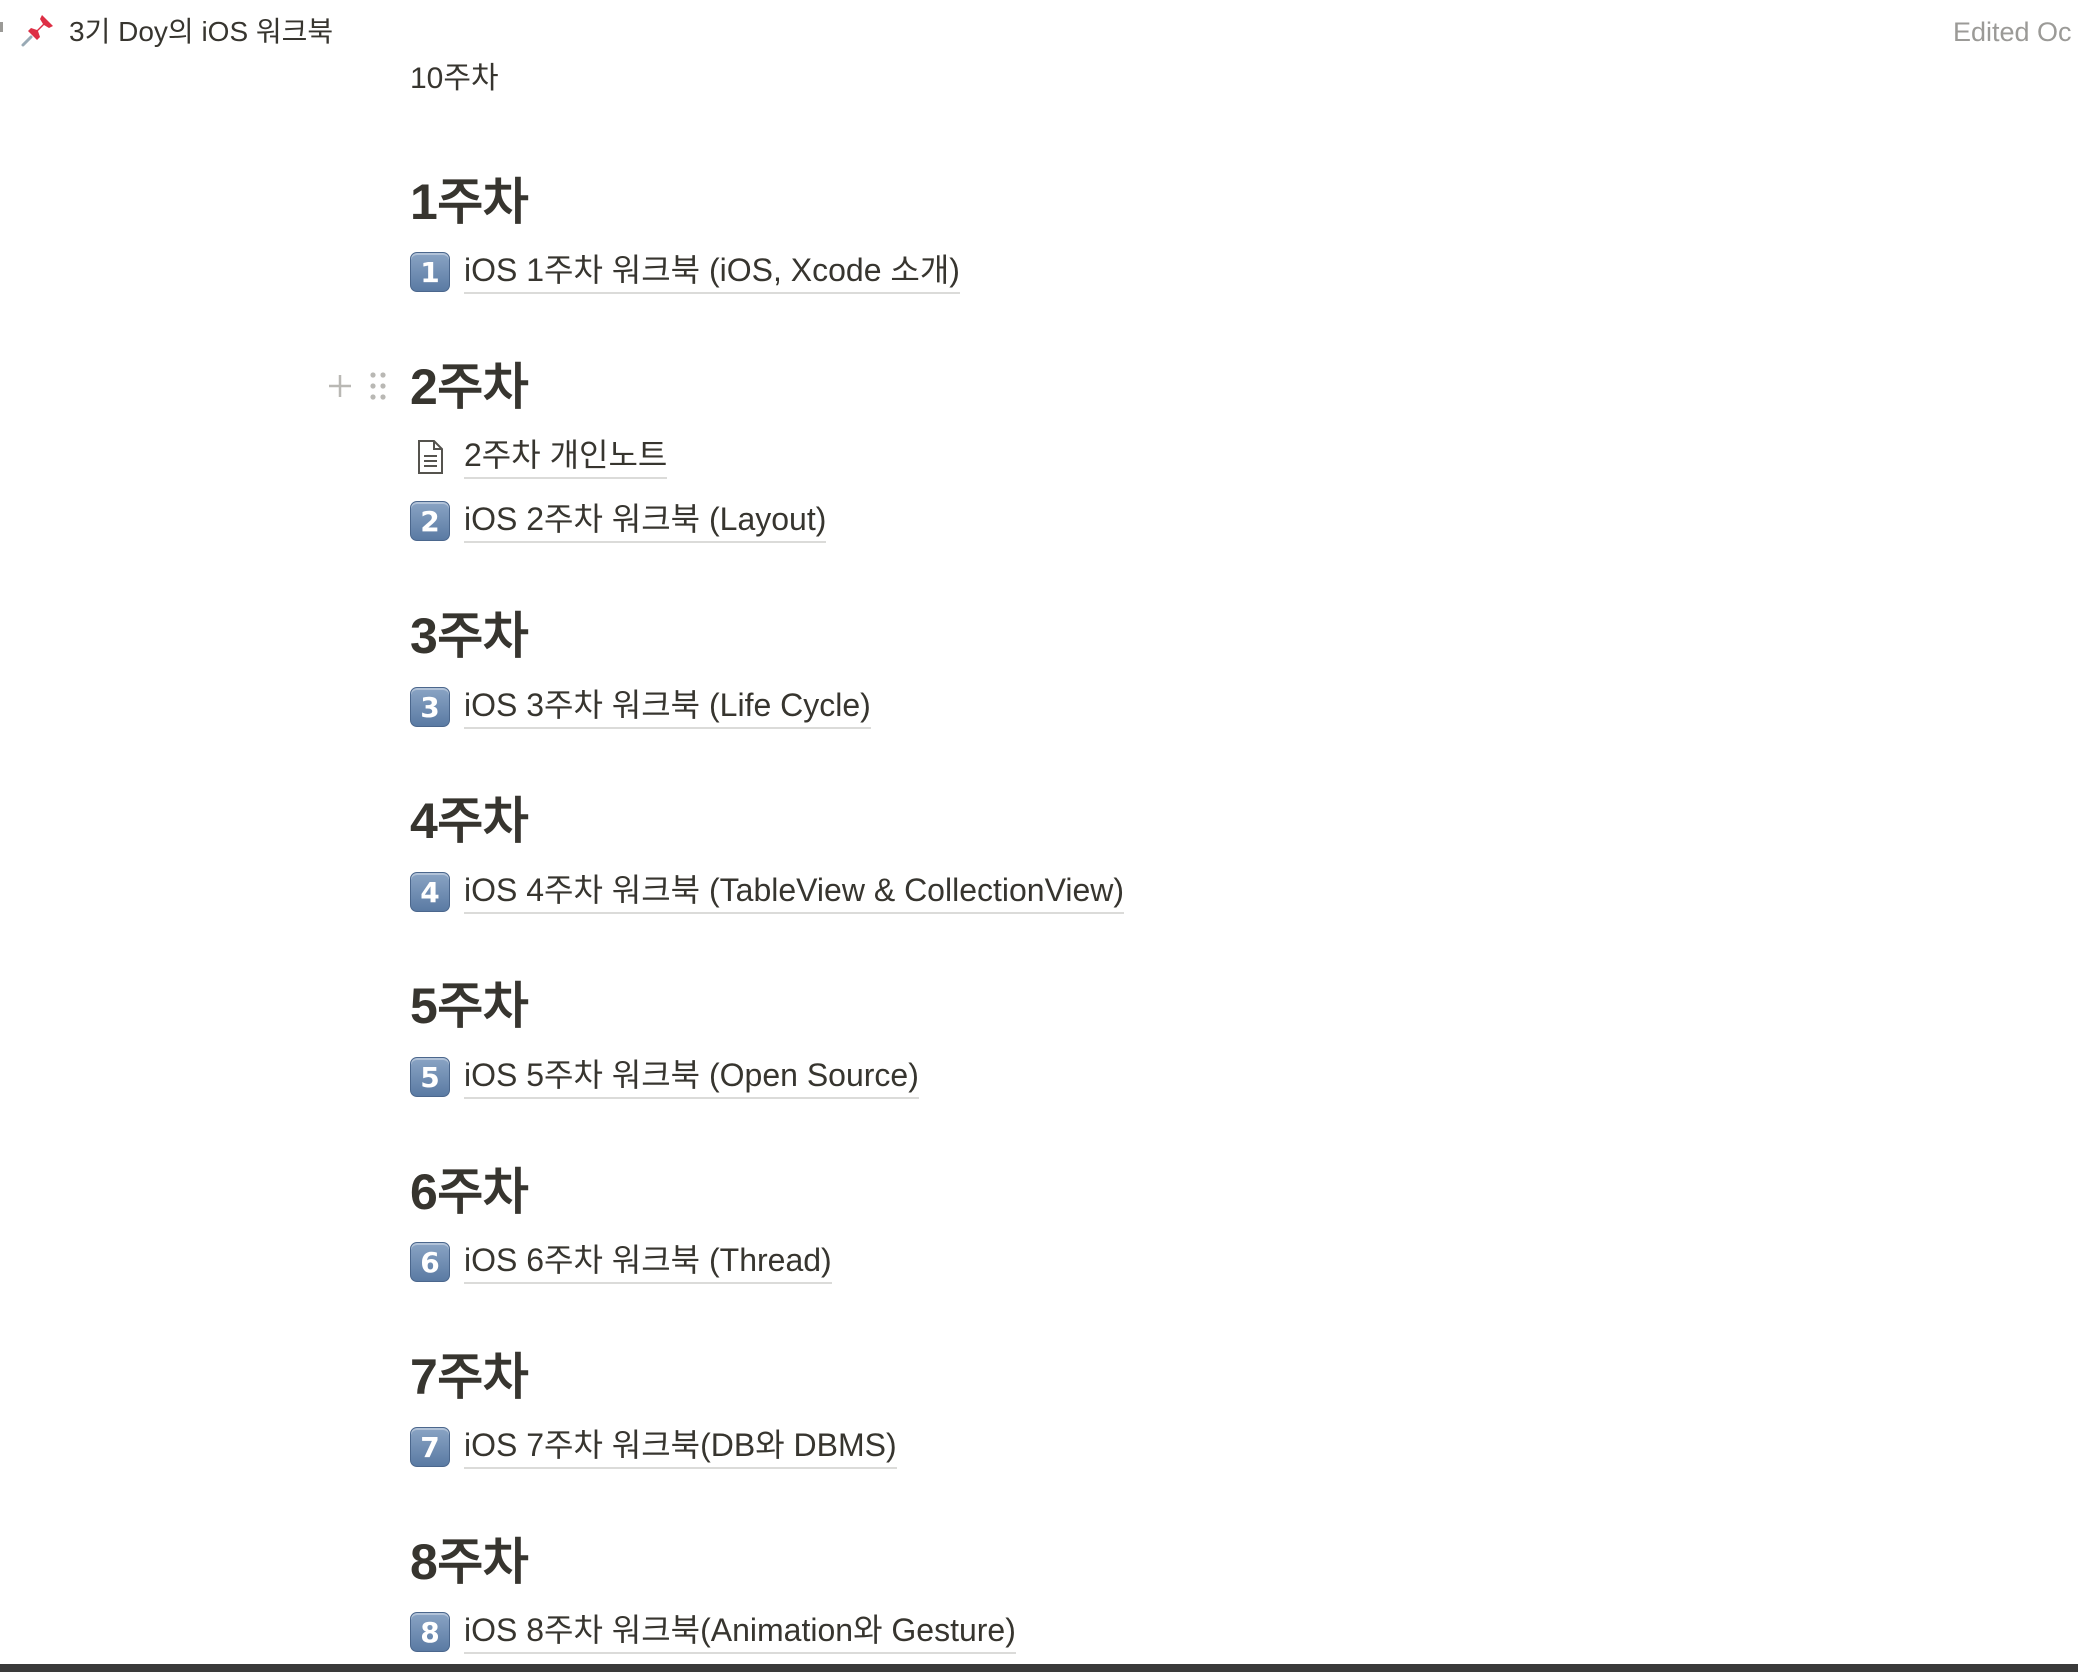  Describe the element at coordinates (469, 1006) in the screenshot. I see `heading-week-5: 5주차` at that location.